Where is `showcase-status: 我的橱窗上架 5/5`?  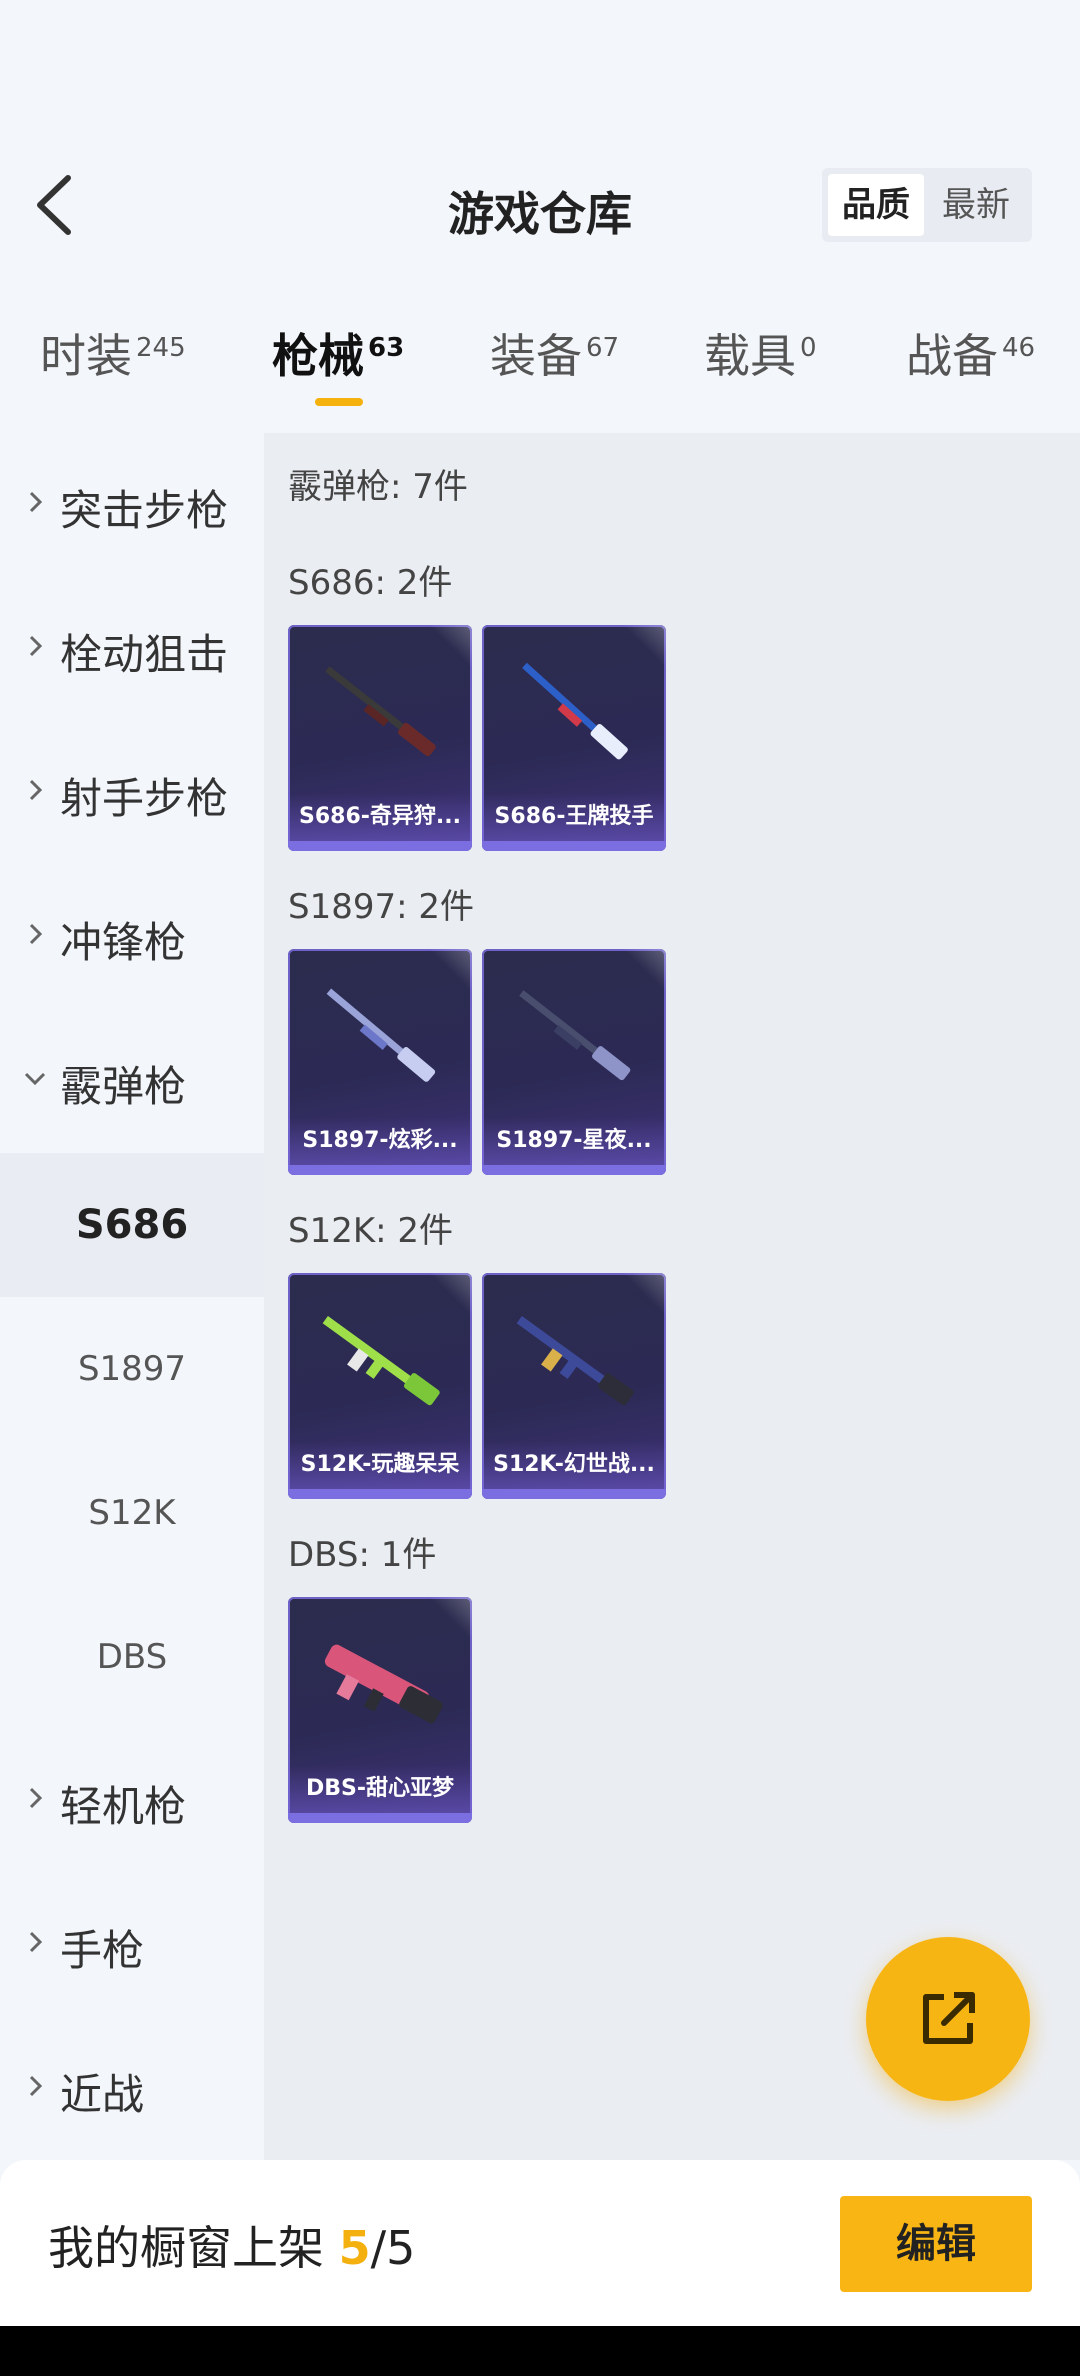 showcase-status: 我的橱窗上架 5/5 is located at coordinates (231, 2245).